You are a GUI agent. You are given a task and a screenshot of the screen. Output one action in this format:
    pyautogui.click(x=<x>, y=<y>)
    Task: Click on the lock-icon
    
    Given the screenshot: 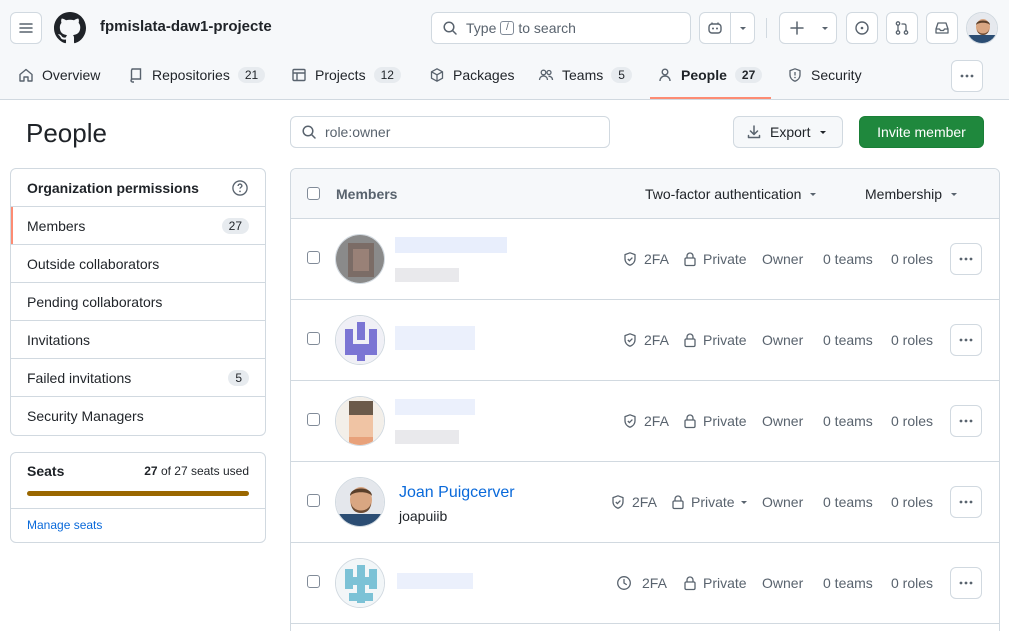 What is the action you would take?
    pyautogui.click(x=690, y=259)
    